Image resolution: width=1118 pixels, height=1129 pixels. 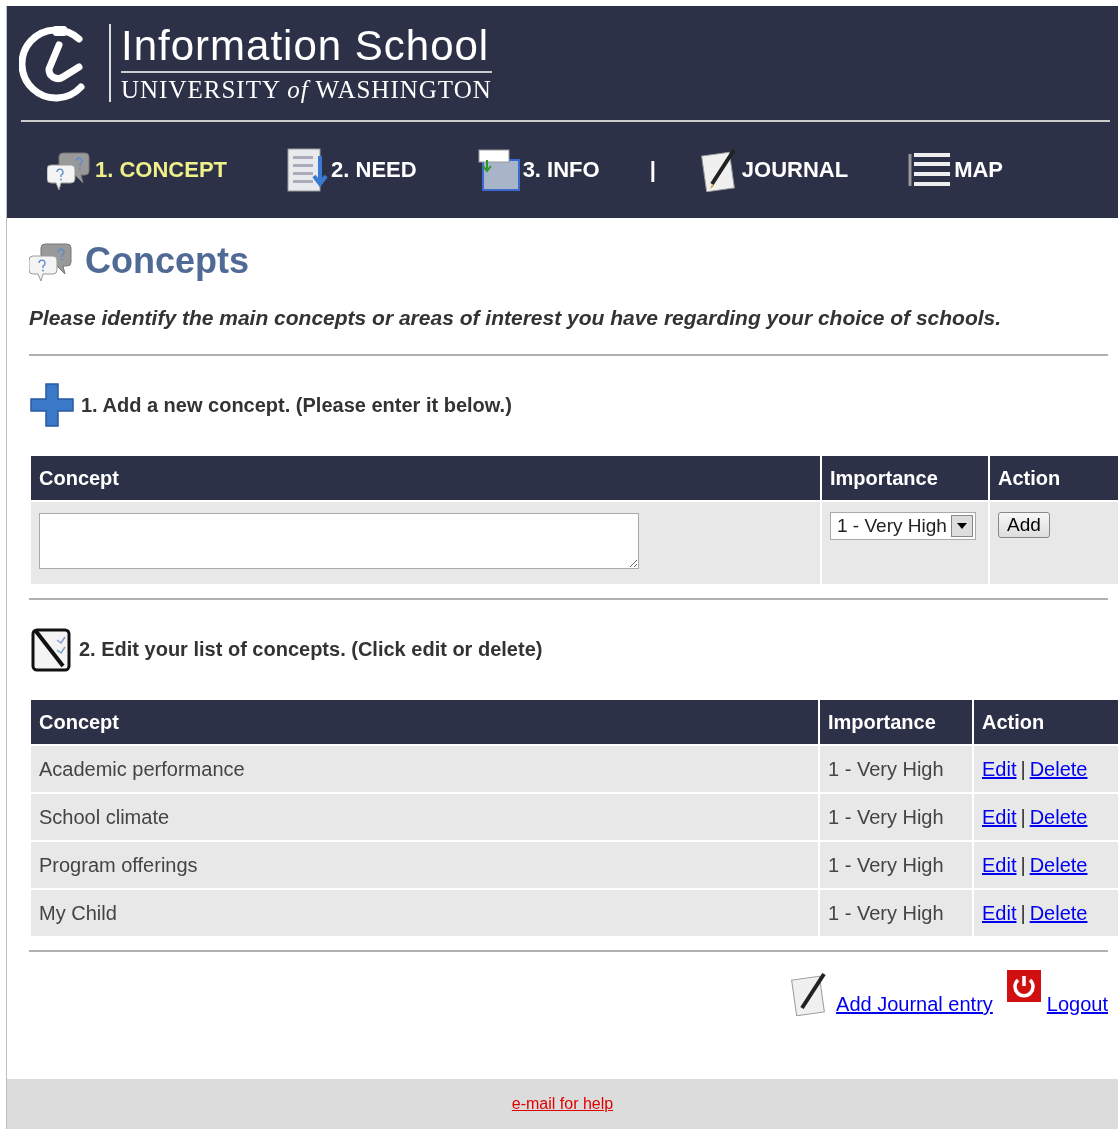 What do you see at coordinates (424, 913) in the screenshot?
I see `table-cell: My Child` at bounding box center [424, 913].